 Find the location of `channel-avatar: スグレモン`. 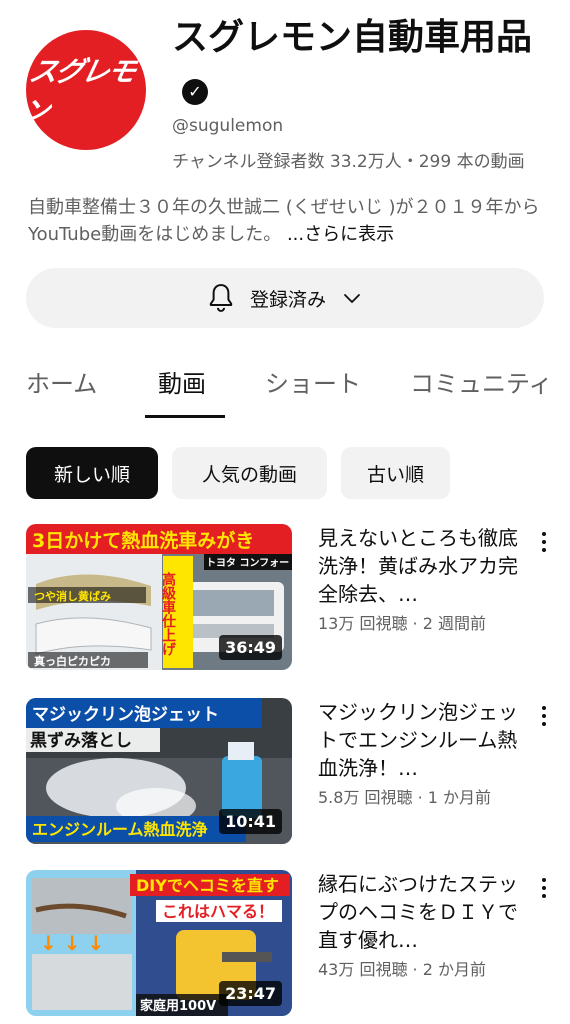

channel-avatar: スグレモン is located at coordinates (82, 90).